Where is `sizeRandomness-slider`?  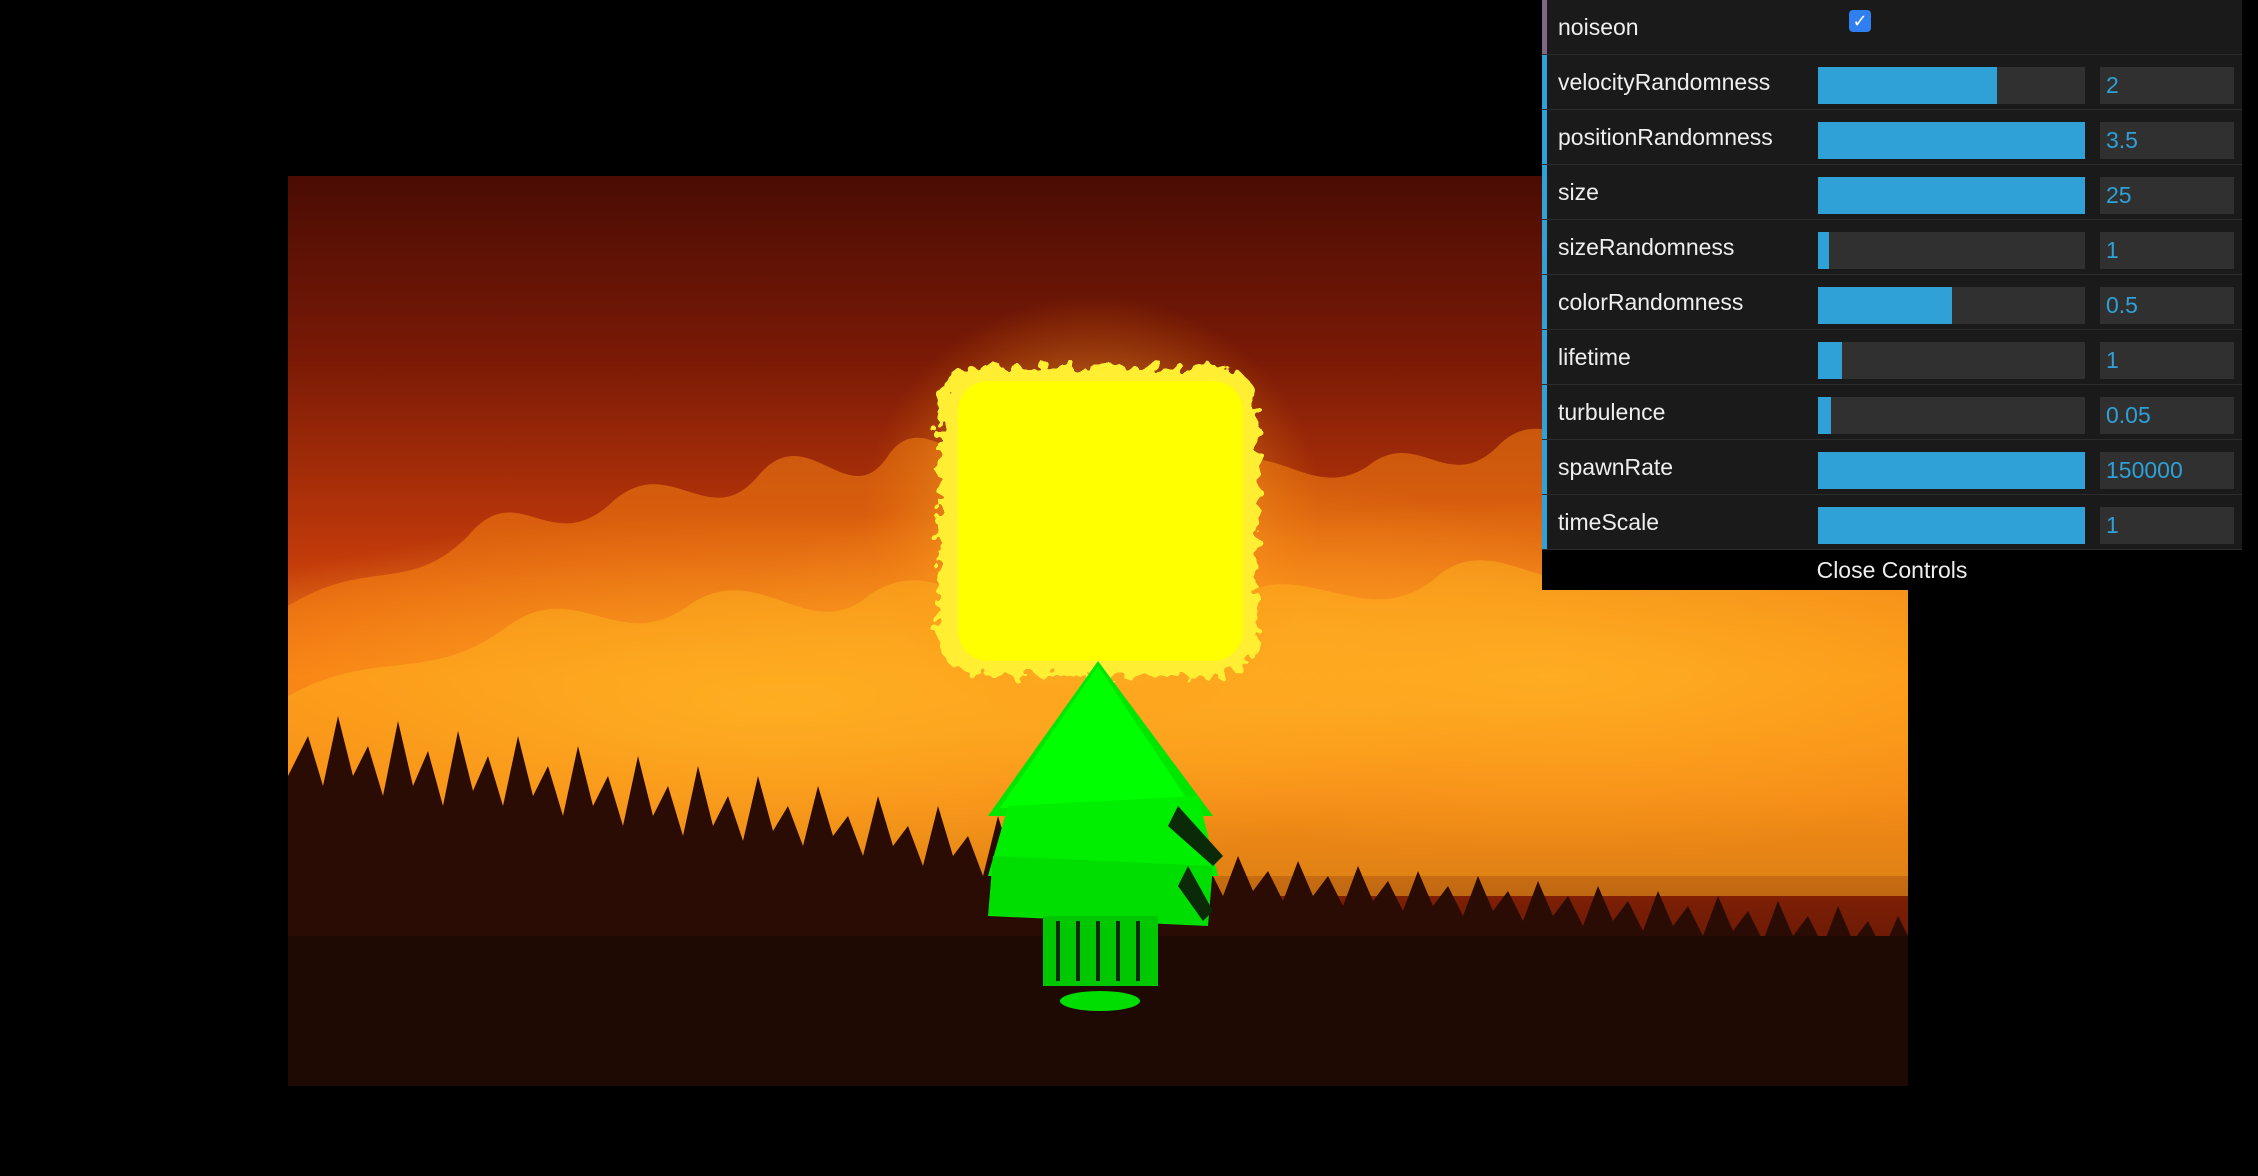 sizeRandomness-slider is located at coordinates (1951, 250).